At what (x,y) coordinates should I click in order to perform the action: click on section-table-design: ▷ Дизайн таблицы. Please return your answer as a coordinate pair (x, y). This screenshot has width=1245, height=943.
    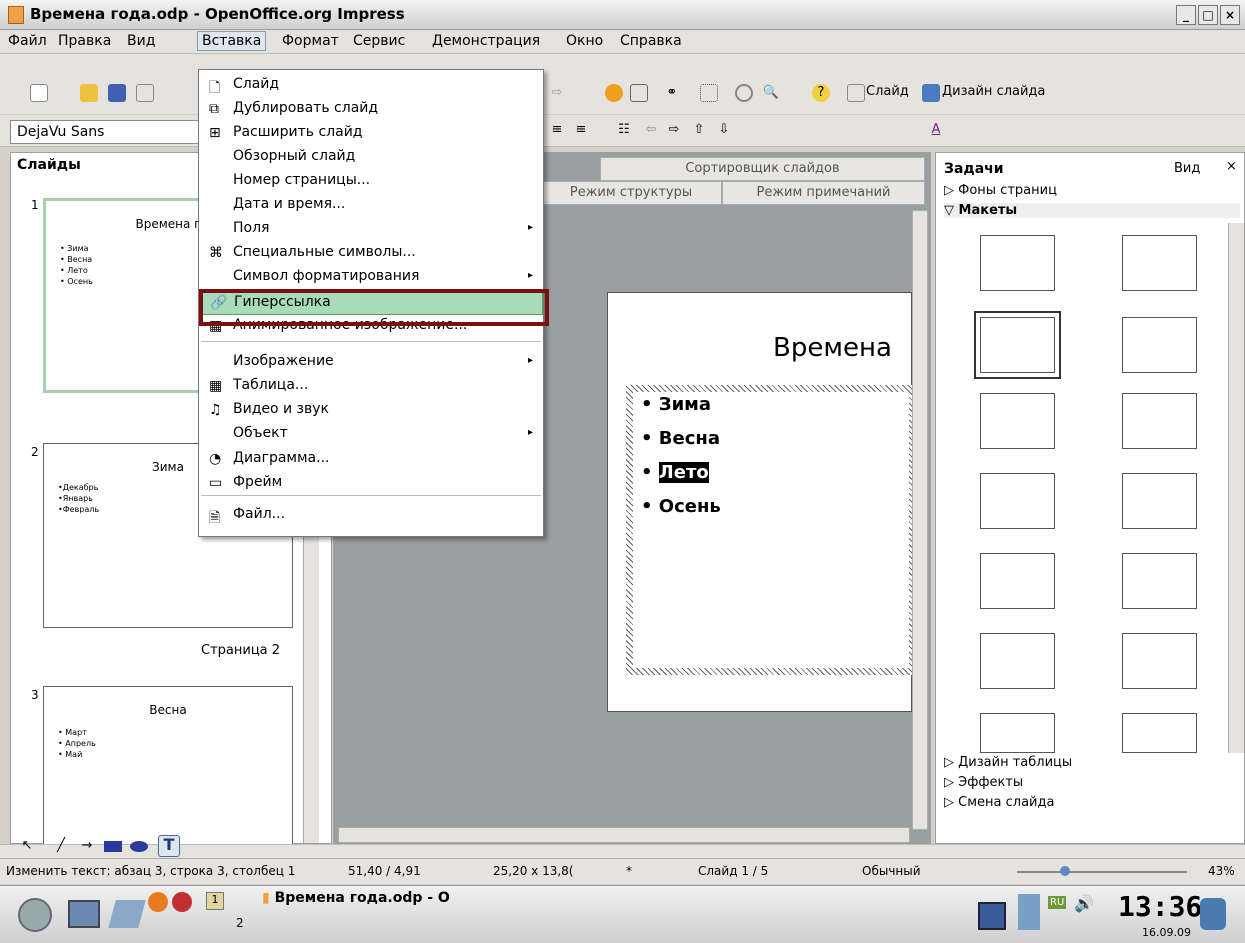
    Looking at the image, I should click on (1008, 762).